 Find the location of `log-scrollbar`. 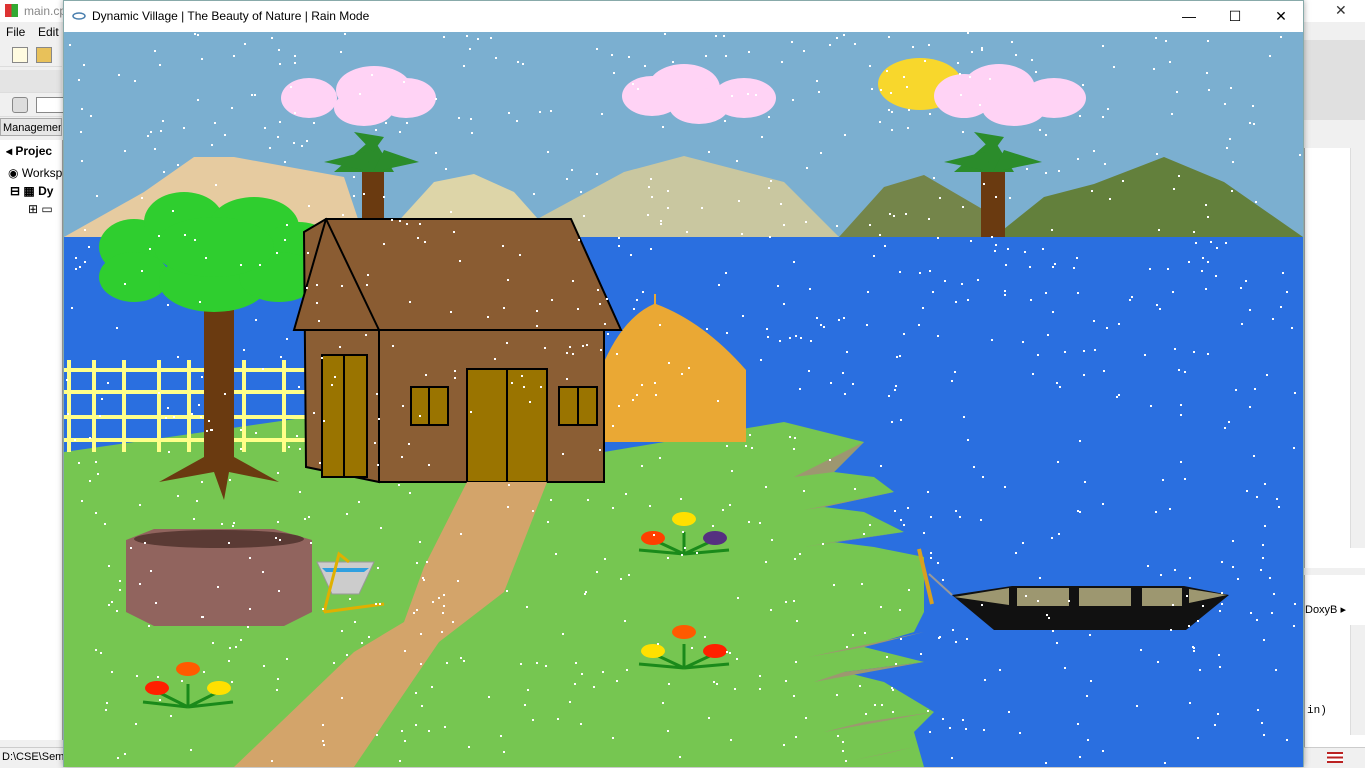

log-scrollbar is located at coordinates (1357, 680).